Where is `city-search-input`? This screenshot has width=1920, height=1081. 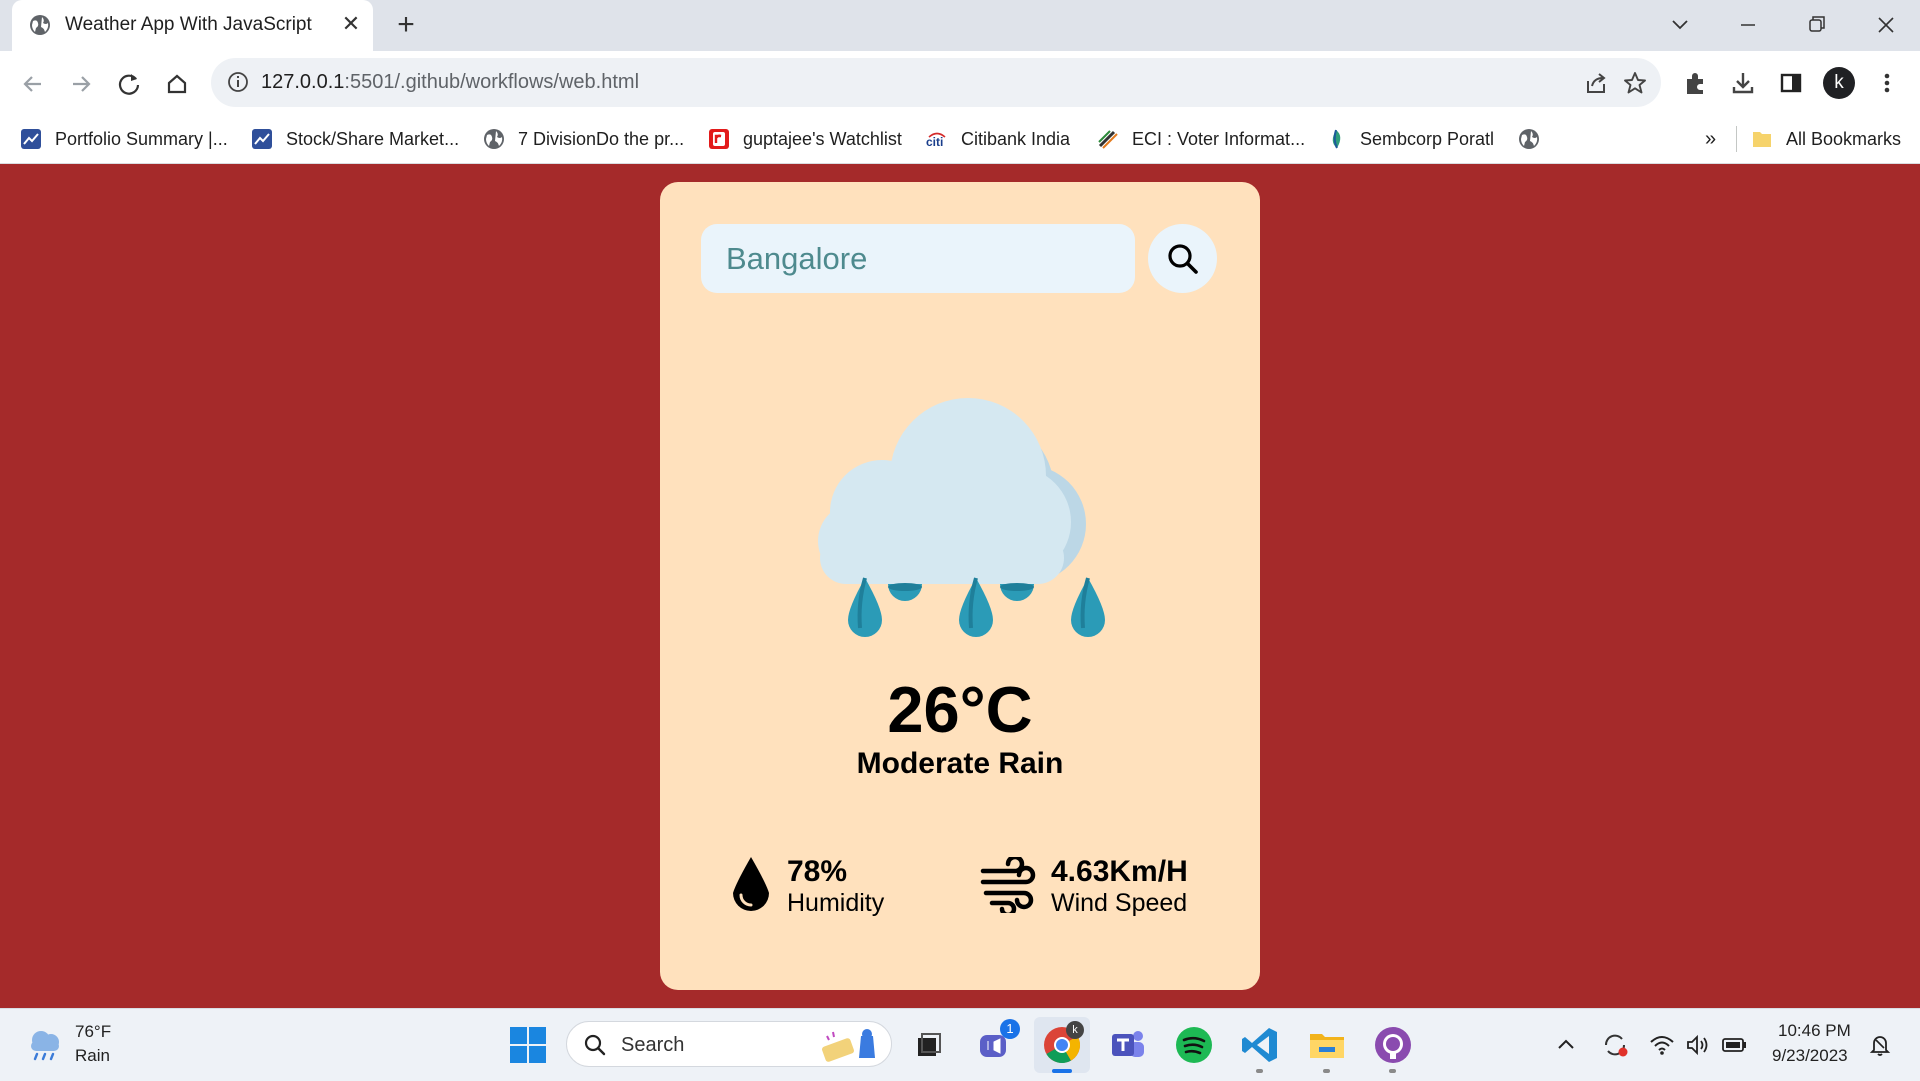
city-search-input is located at coordinates (918, 258).